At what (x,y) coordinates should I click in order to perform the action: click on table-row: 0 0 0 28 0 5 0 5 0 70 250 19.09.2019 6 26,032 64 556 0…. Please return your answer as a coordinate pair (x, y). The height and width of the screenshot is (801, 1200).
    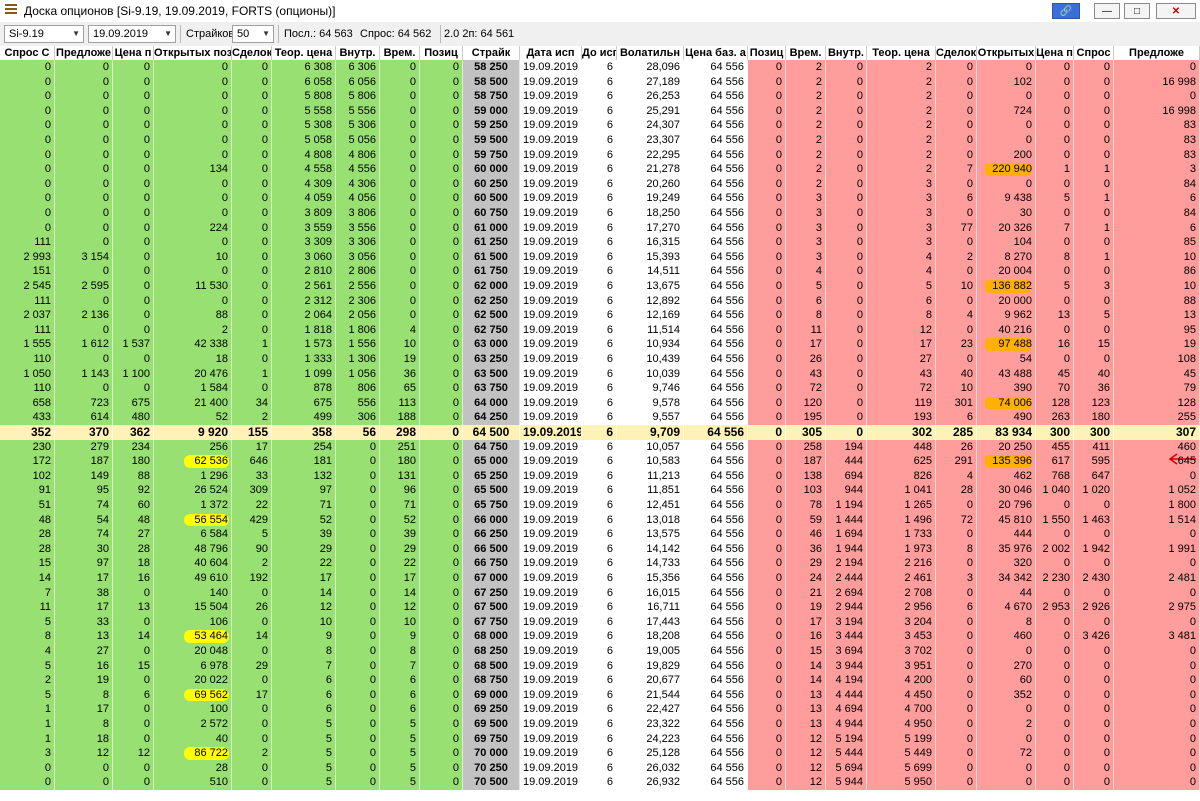
    Looking at the image, I should click on (600, 768).